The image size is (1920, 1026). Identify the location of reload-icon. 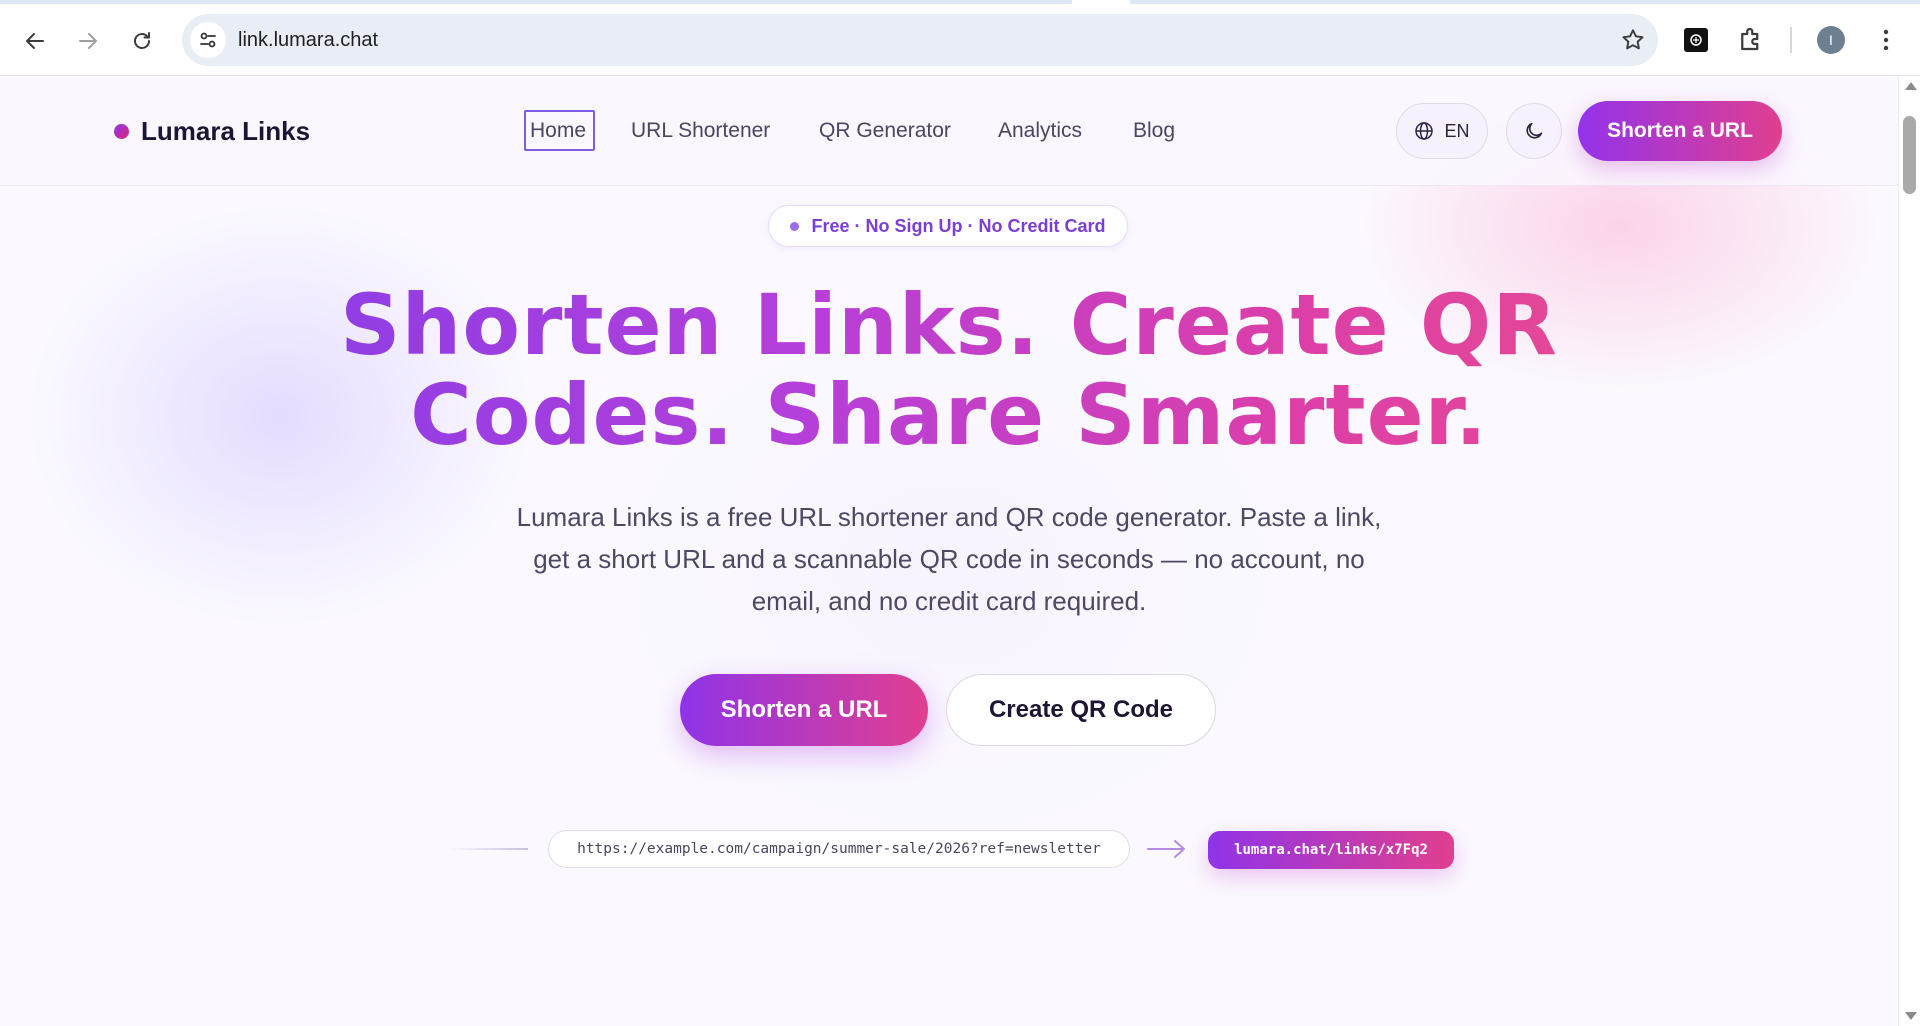
(142, 40).